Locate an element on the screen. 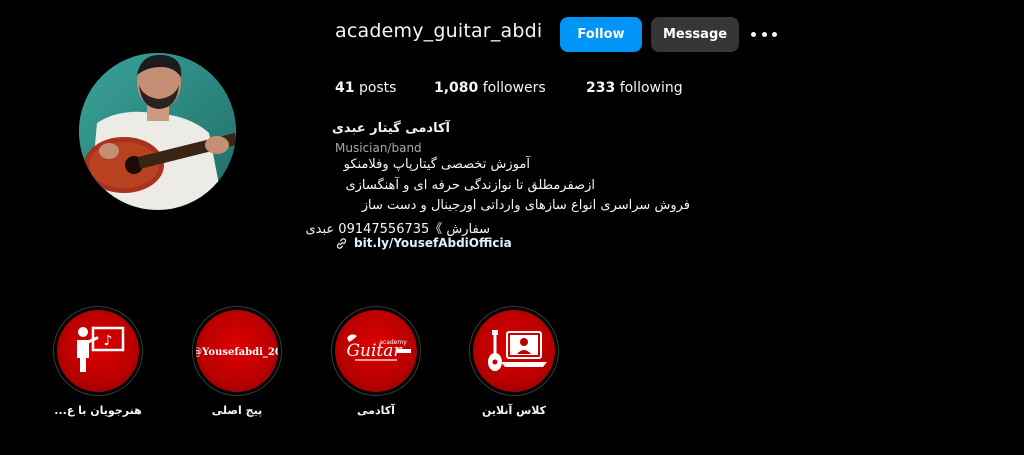 The width and height of the screenshot is (1024, 455). guitar-academy-logo: Guitar academy is located at coordinates (378, 347).